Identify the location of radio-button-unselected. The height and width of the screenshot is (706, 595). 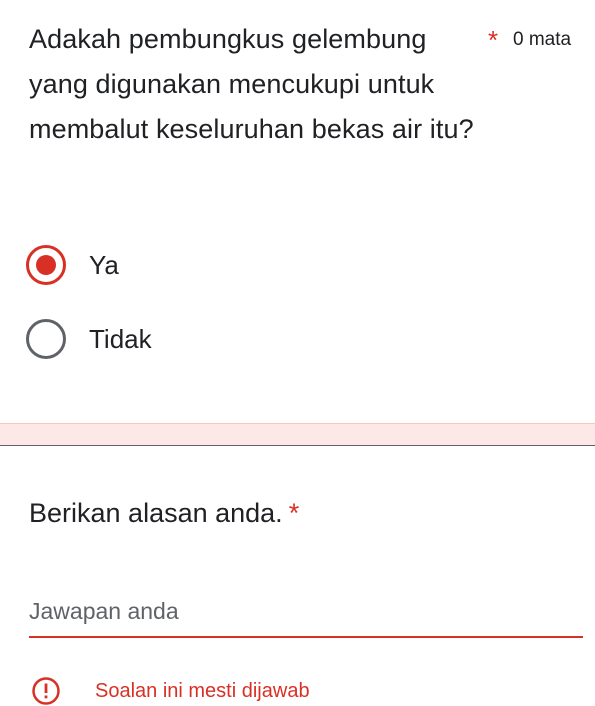
(46, 339).